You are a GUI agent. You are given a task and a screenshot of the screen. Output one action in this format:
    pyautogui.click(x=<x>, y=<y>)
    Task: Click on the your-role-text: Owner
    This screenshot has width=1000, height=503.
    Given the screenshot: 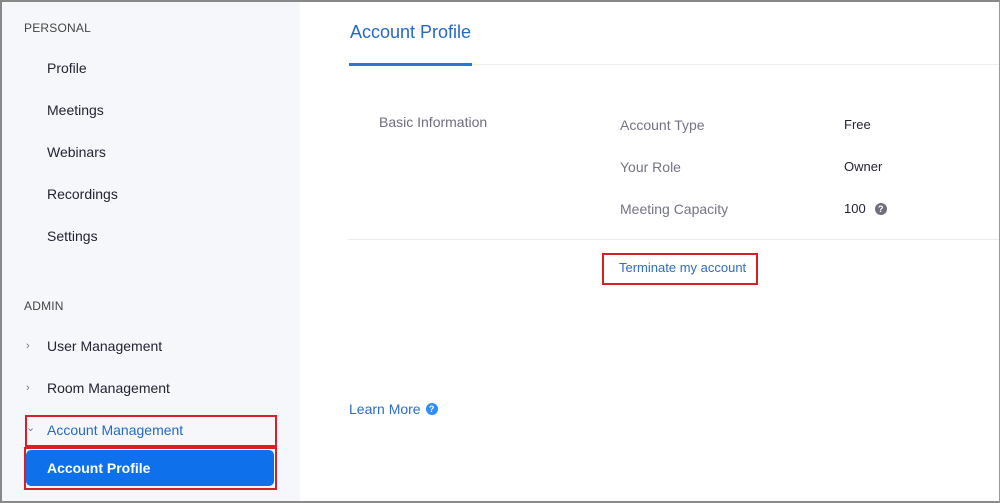 What is the action you would take?
    pyautogui.click(x=863, y=166)
    